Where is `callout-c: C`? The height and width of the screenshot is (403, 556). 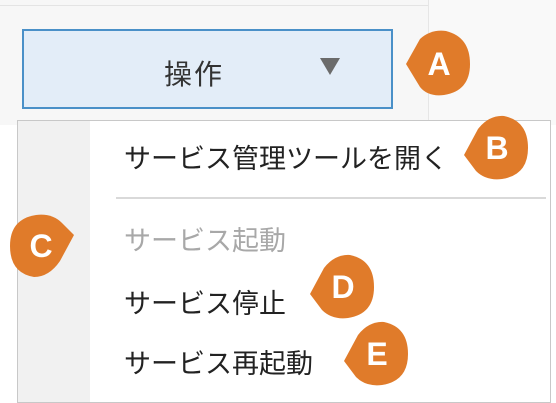 callout-c: C is located at coordinates (41, 246).